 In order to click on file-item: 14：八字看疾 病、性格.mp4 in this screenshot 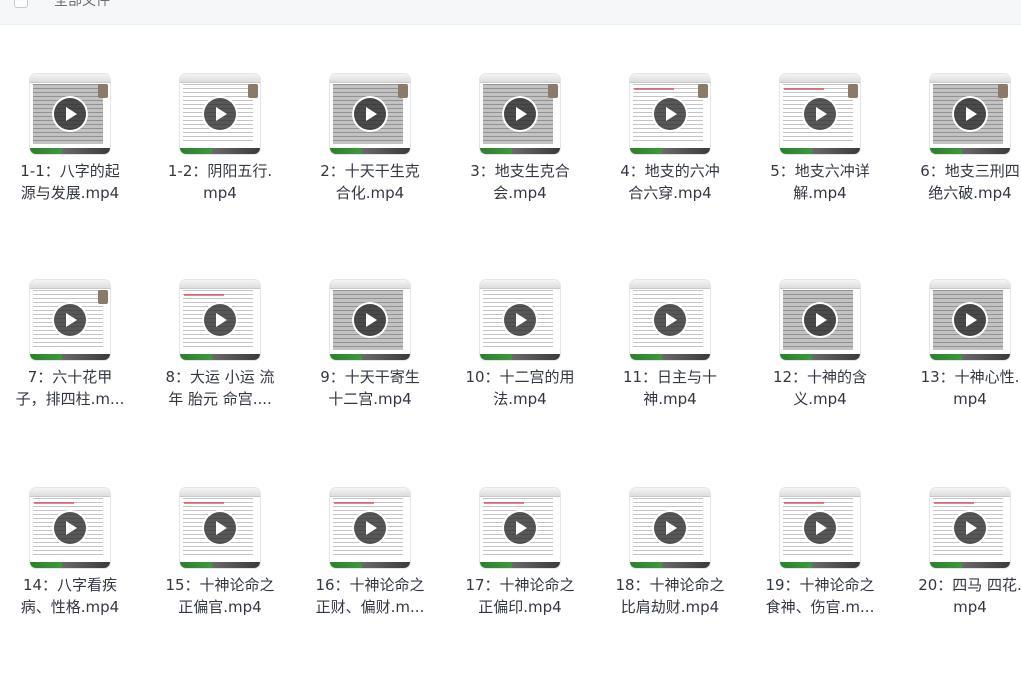, I will do `click(75, 583)`.